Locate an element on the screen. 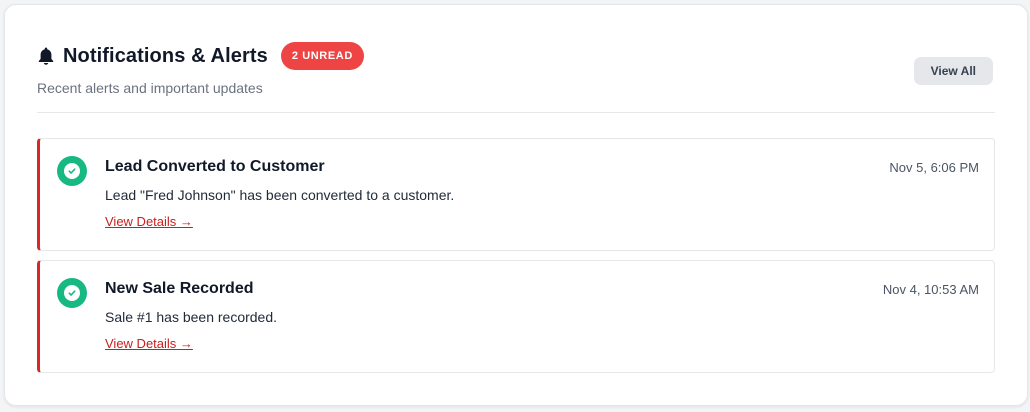 This screenshot has width=1030, height=412. subtitle: Recent alerts and important updates is located at coordinates (150, 88).